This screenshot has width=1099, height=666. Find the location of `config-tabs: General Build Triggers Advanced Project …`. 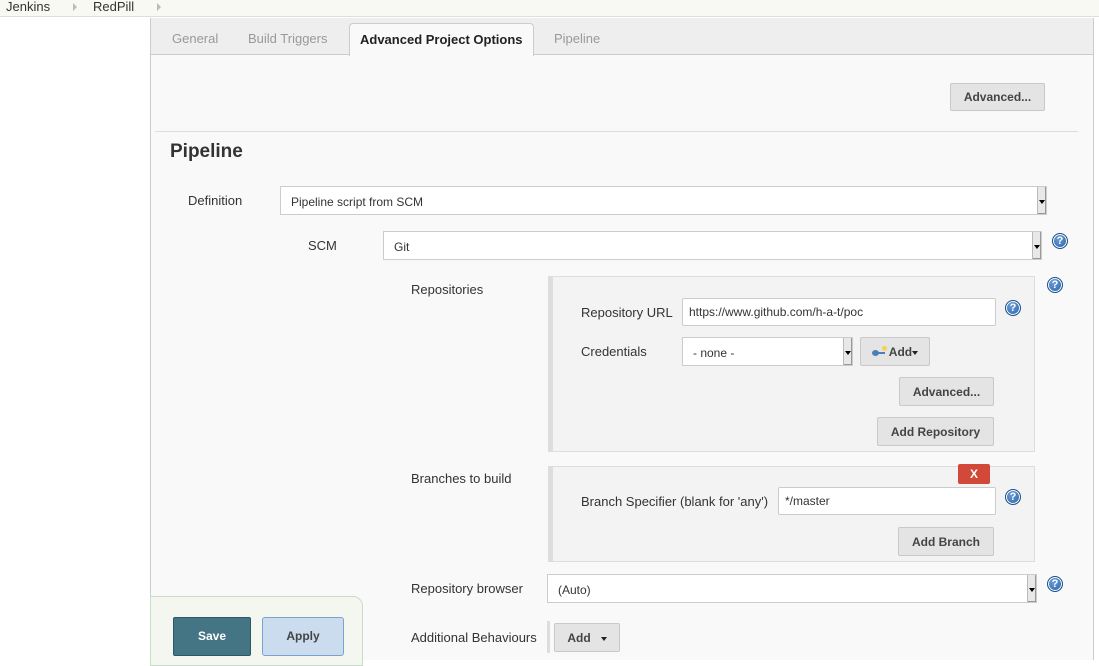

config-tabs: General Build Triggers Advanced Project … is located at coordinates (622, 37).